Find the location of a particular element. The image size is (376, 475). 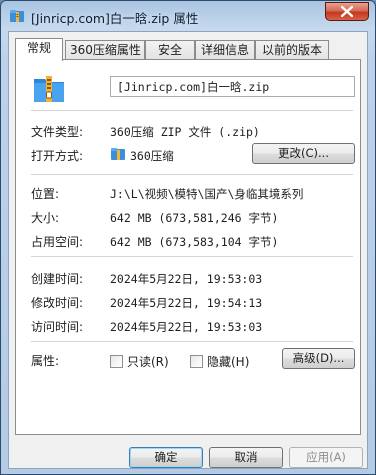

location-value: J:\L\视频\模特\国产\身临其境系列 is located at coordinates (207, 194).